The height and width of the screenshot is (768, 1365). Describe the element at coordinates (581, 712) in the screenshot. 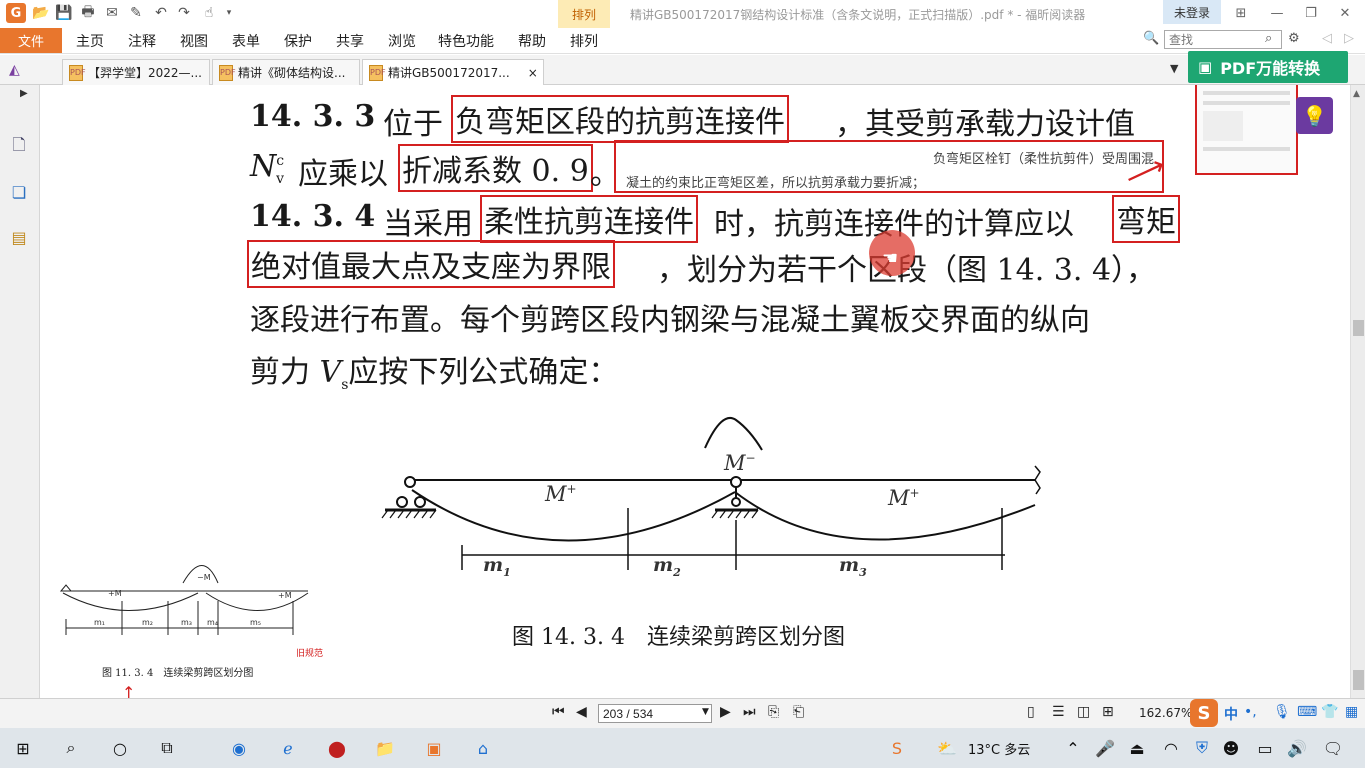

I see `prev-page-icon: ◀` at that location.